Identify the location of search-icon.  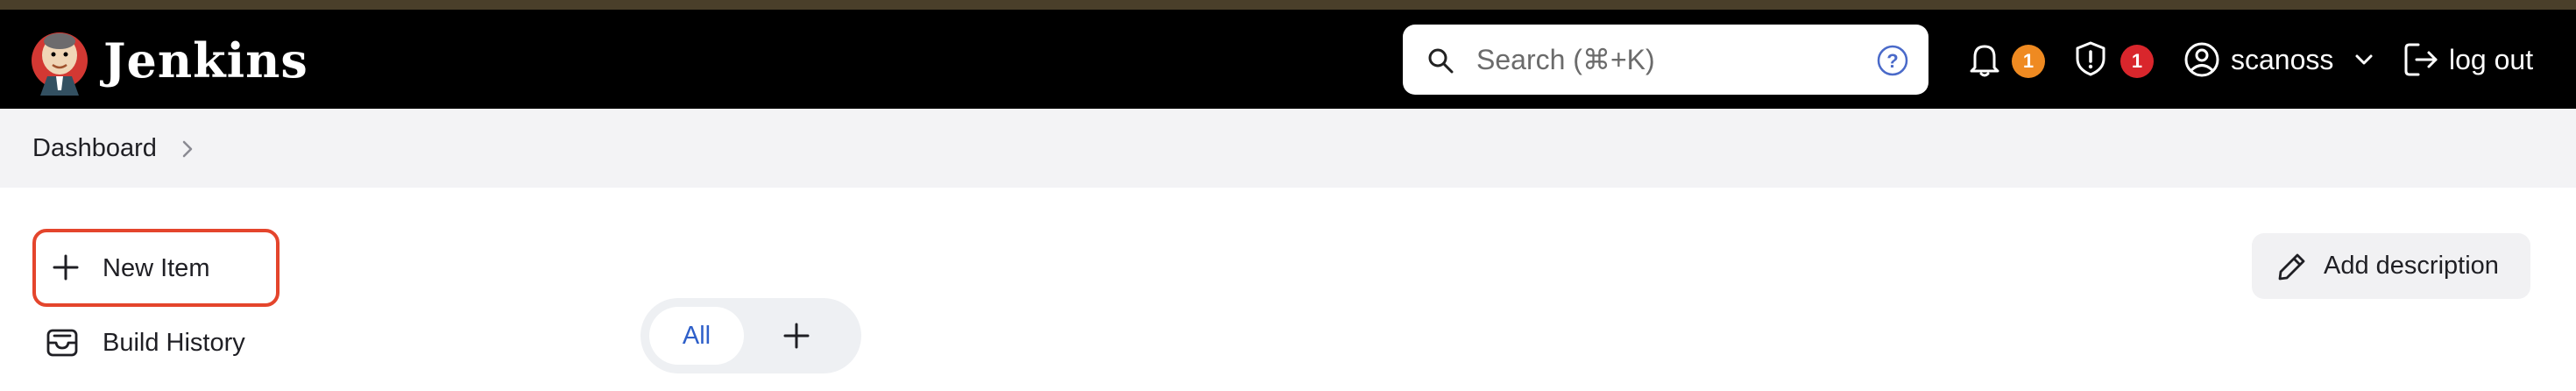
(1441, 61).